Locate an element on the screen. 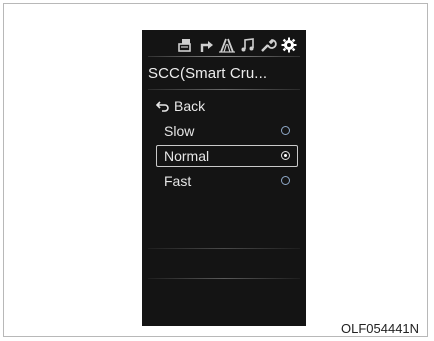  mode-icon-bar is located at coordinates (224, 45).